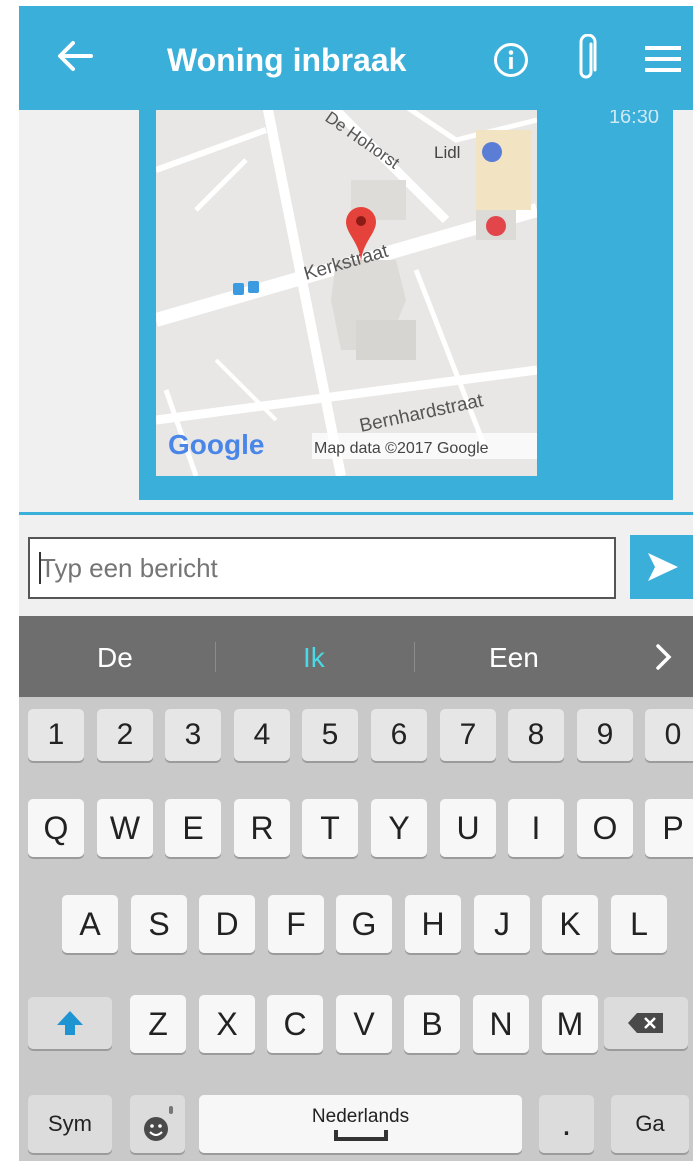  Describe the element at coordinates (663, 59) in the screenshot. I see `menu-icon` at that location.